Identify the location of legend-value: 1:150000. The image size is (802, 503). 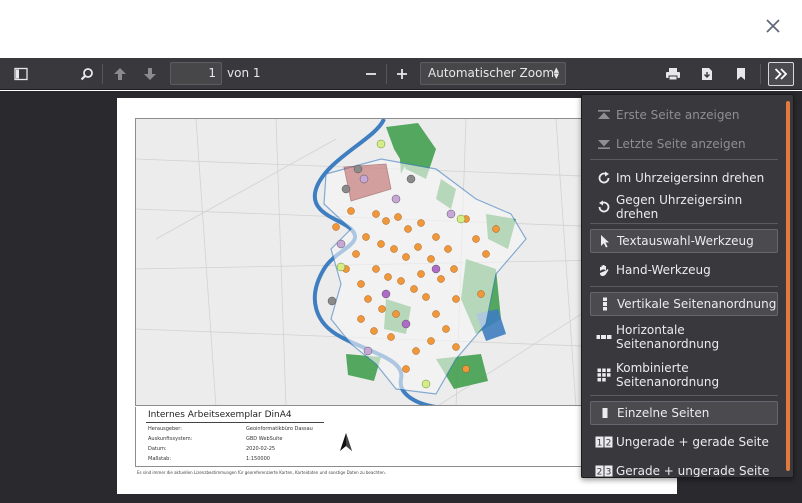
(258, 459).